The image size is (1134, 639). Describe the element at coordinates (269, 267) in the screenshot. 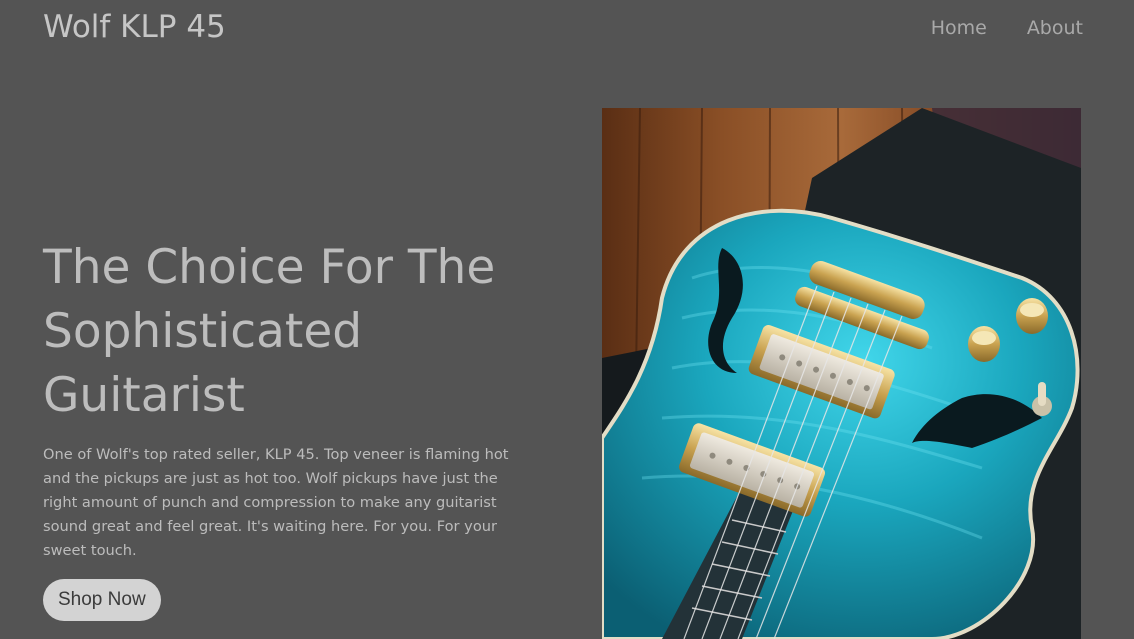

I see `headline-line-1: The Choice For The` at that location.